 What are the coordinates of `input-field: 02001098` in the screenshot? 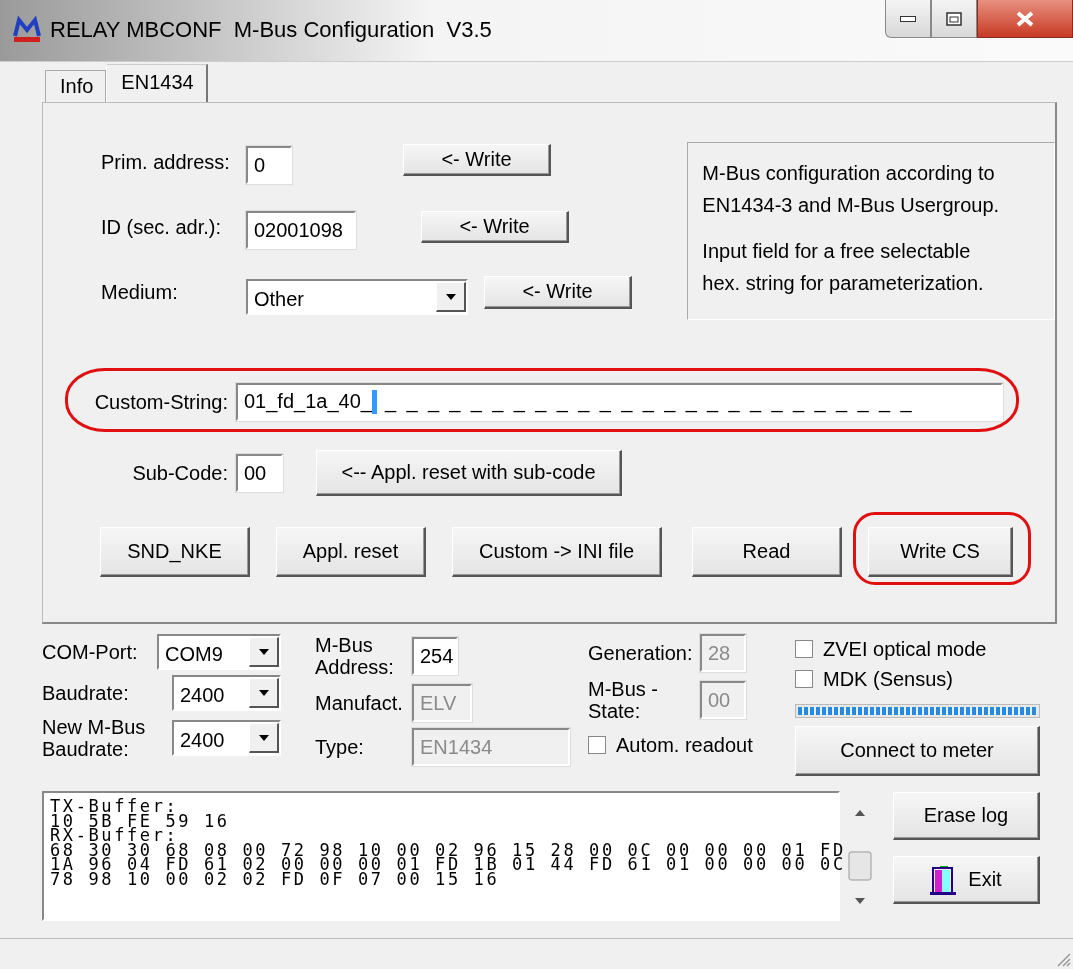 It's located at (301, 230).